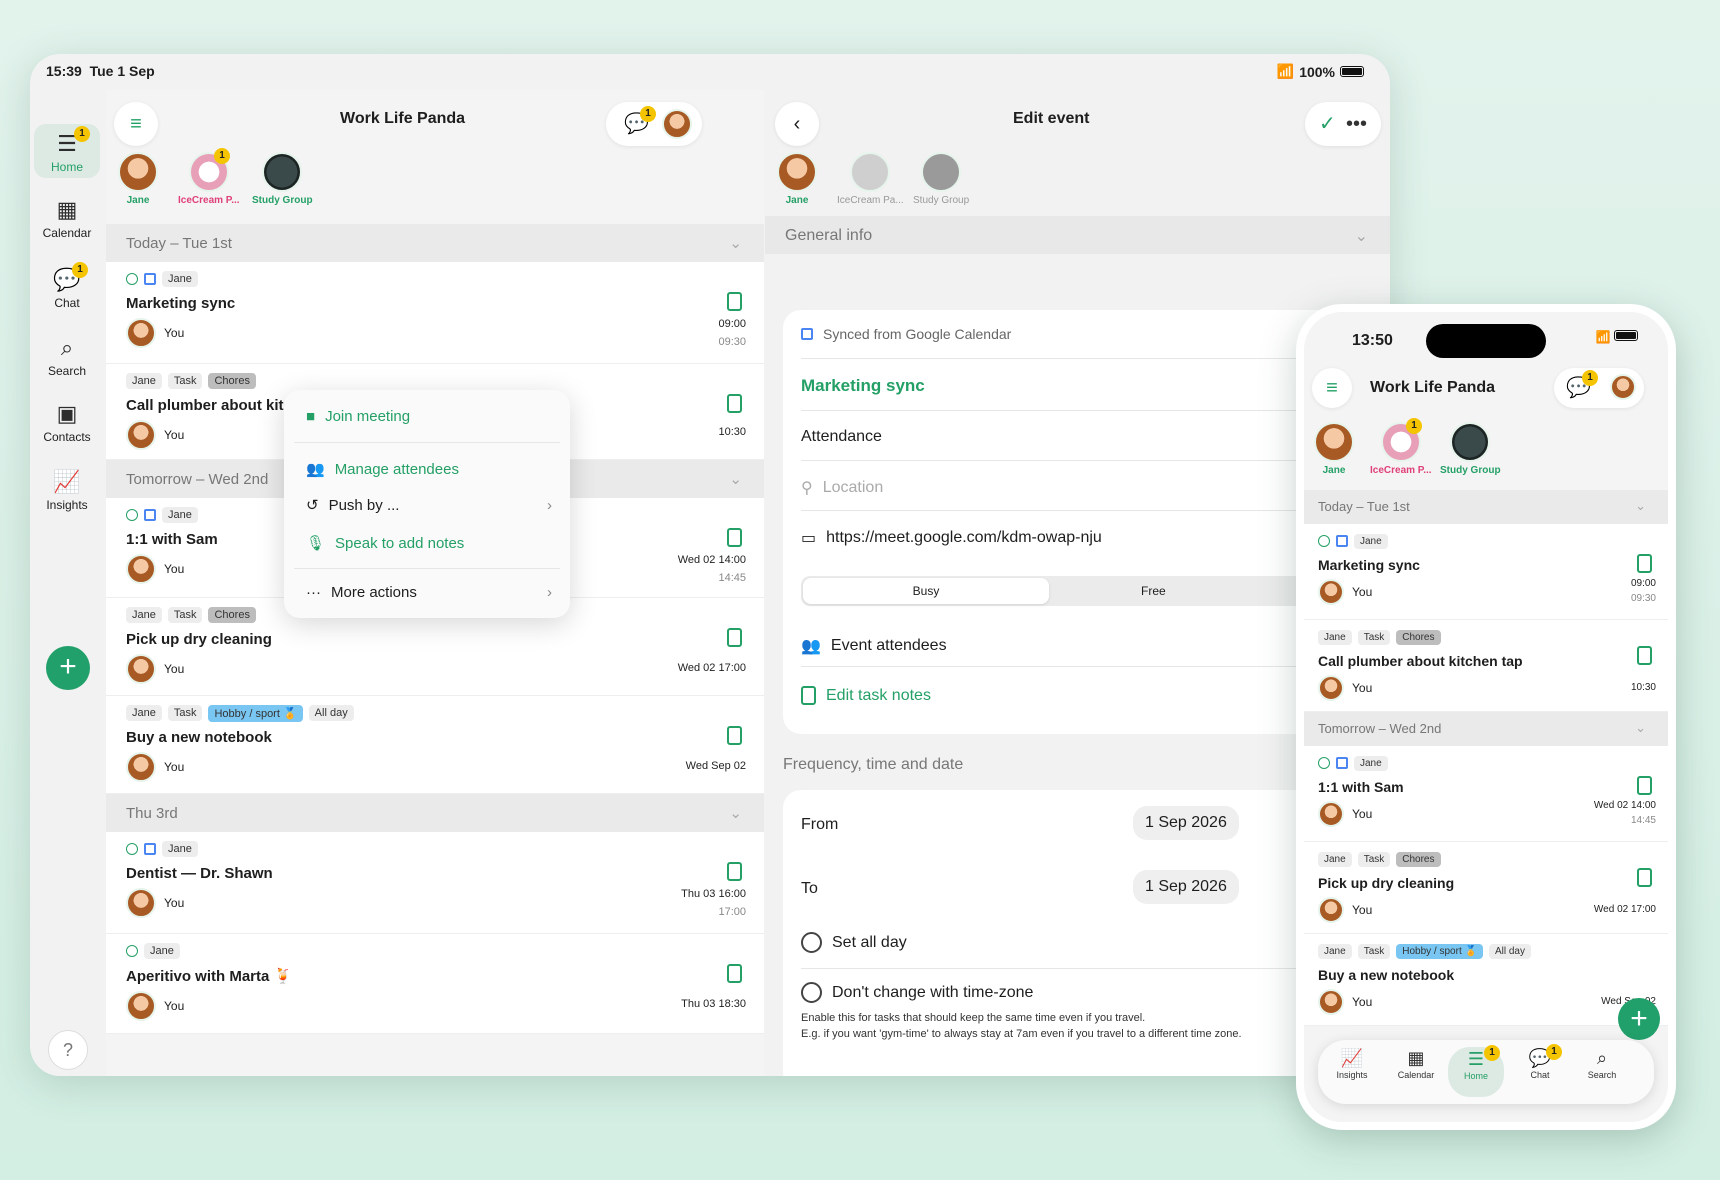 The height and width of the screenshot is (1180, 1720). Describe the element at coordinates (358, 416) in the screenshot. I see `join-meeting-item: ■ Join meeting` at that location.